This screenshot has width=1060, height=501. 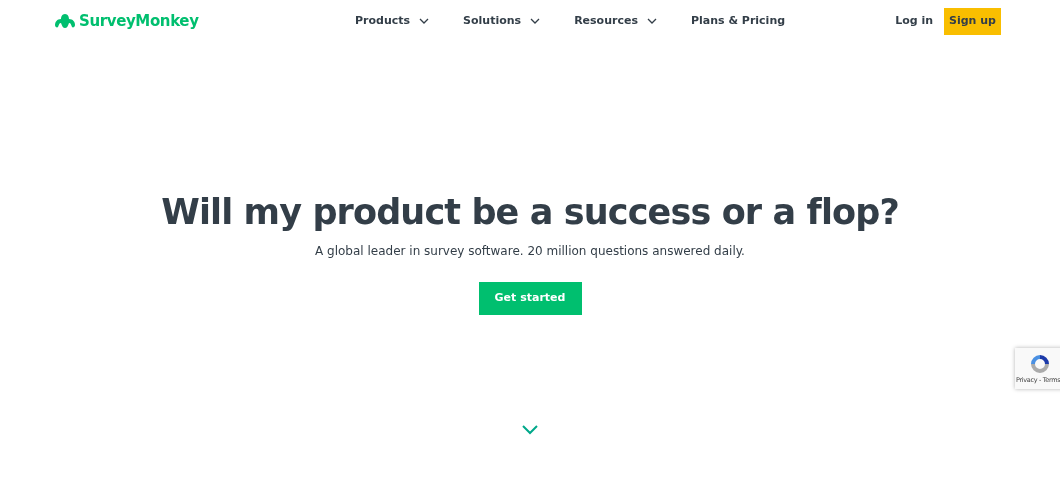 I want to click on signup-button: Sign up, so click(x=972, y=21).